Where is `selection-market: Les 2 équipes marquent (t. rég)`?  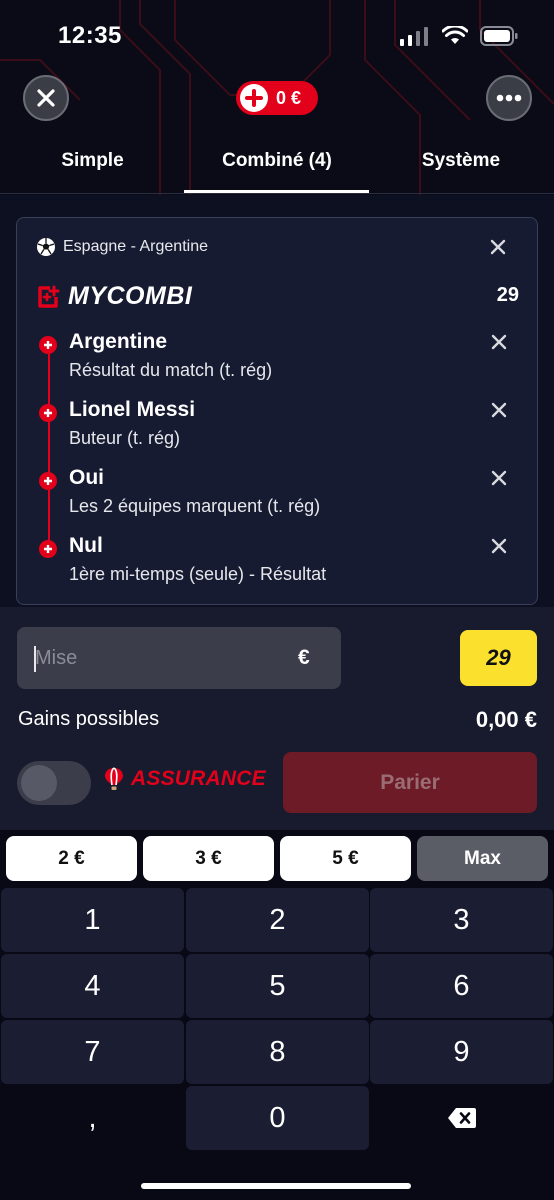
selection-market: Les 2 équipes marquent (t. rég) is located at coordinates (195, 506).